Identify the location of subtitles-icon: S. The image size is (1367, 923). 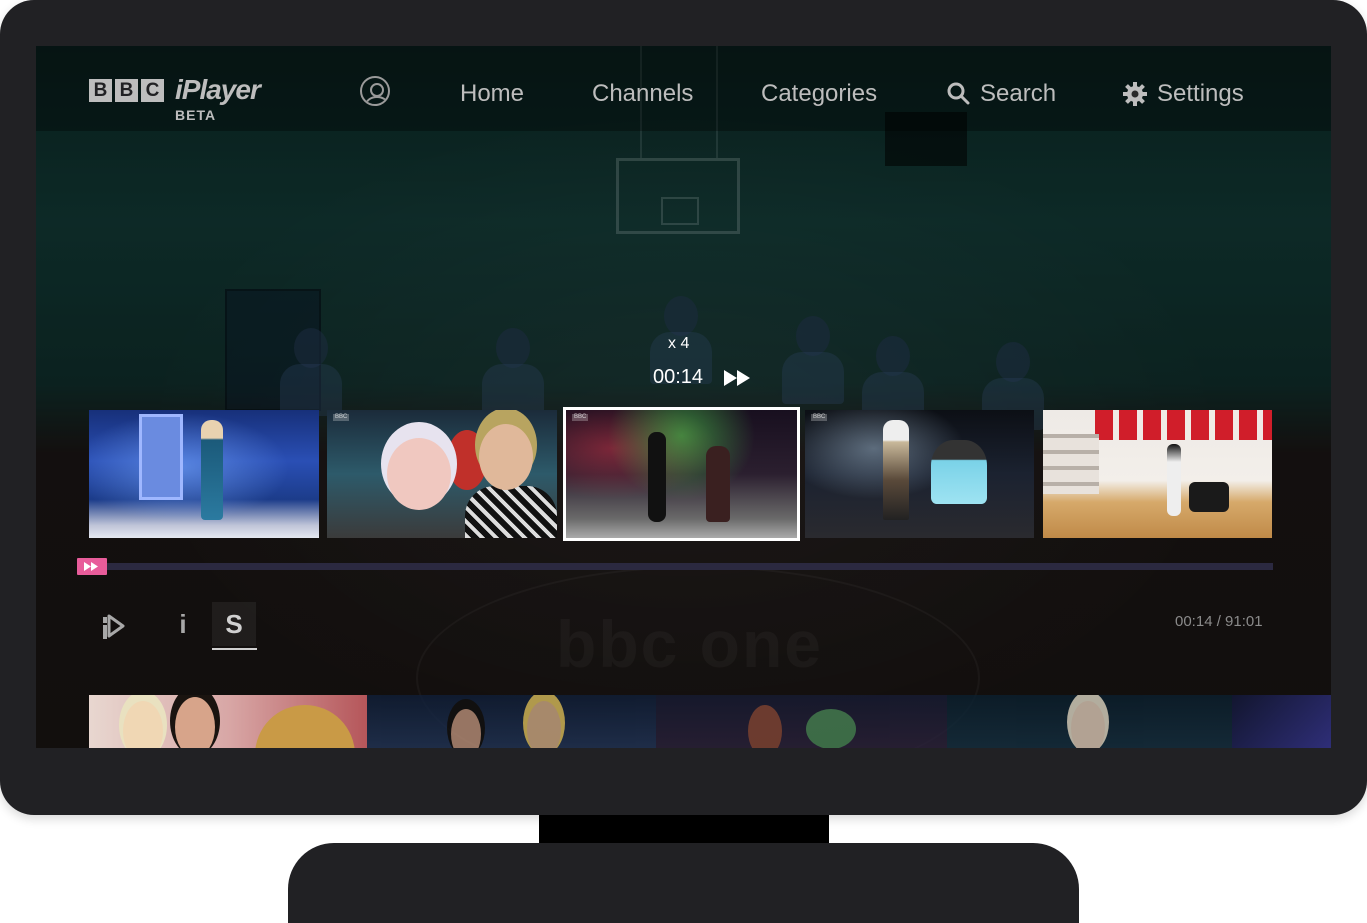
(234, 624).